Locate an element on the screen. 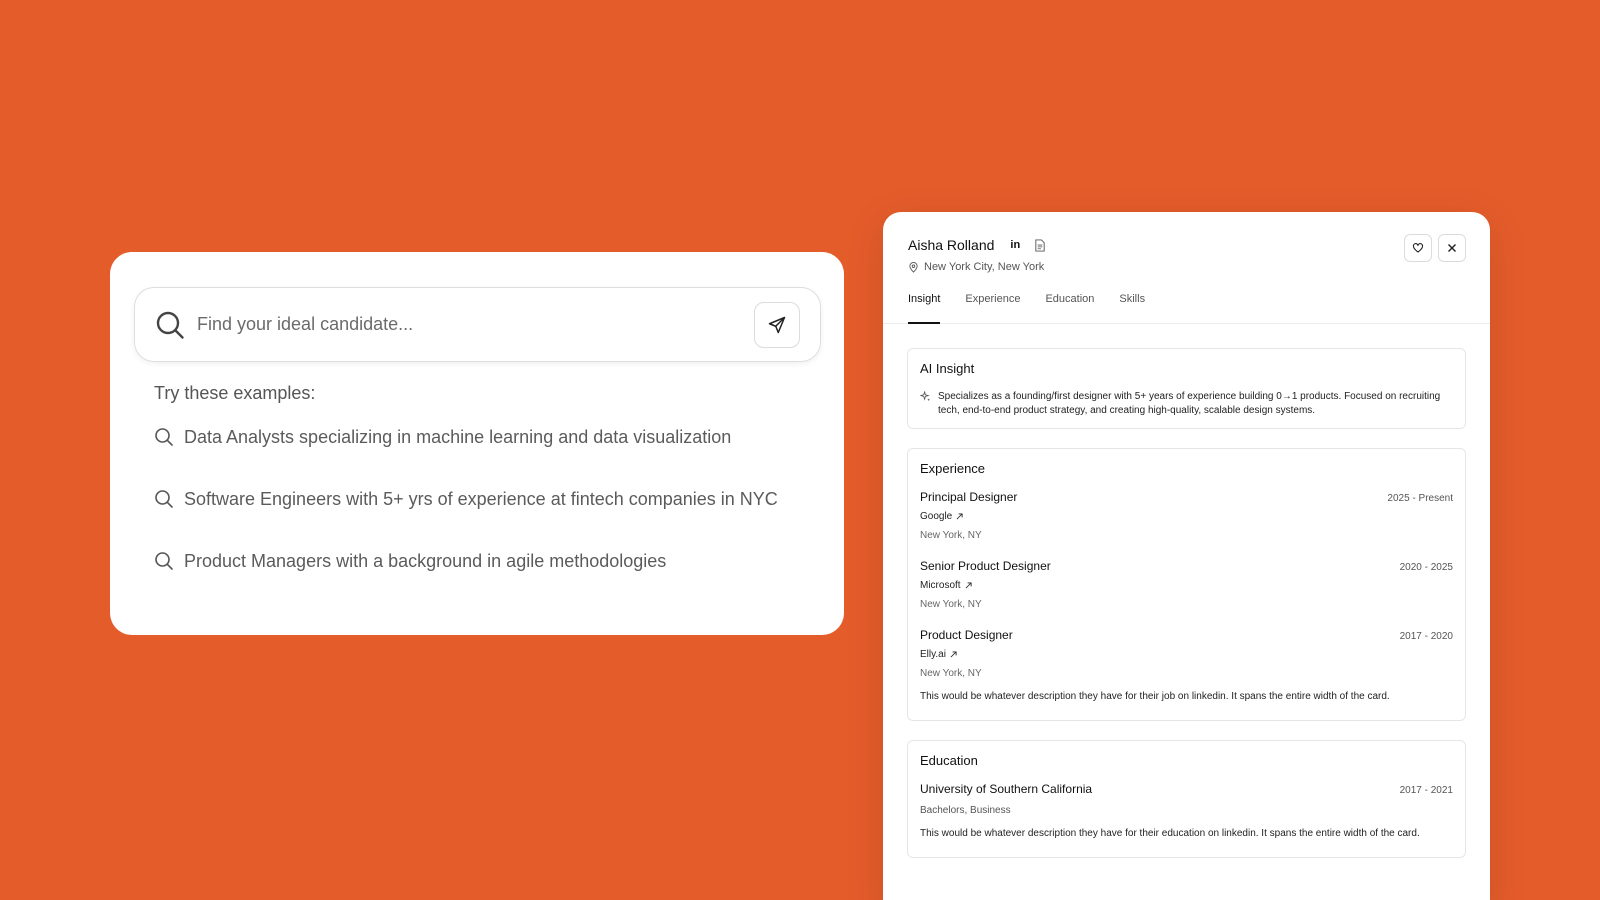 Image resolution: width=1600 pixels, height=900 pixels. job-dates: 2017 - 2020 is located at coordinates (1426, 636).